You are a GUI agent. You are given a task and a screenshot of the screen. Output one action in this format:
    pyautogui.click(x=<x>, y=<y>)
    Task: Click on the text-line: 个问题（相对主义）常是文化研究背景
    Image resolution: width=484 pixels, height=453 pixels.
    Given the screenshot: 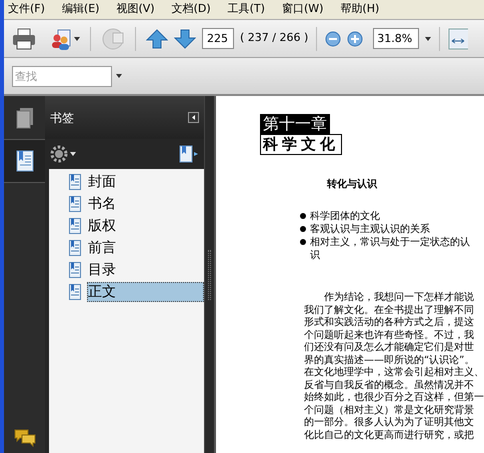 What is the action you would take?
    pyautogui.click(x=389, y=410)
    